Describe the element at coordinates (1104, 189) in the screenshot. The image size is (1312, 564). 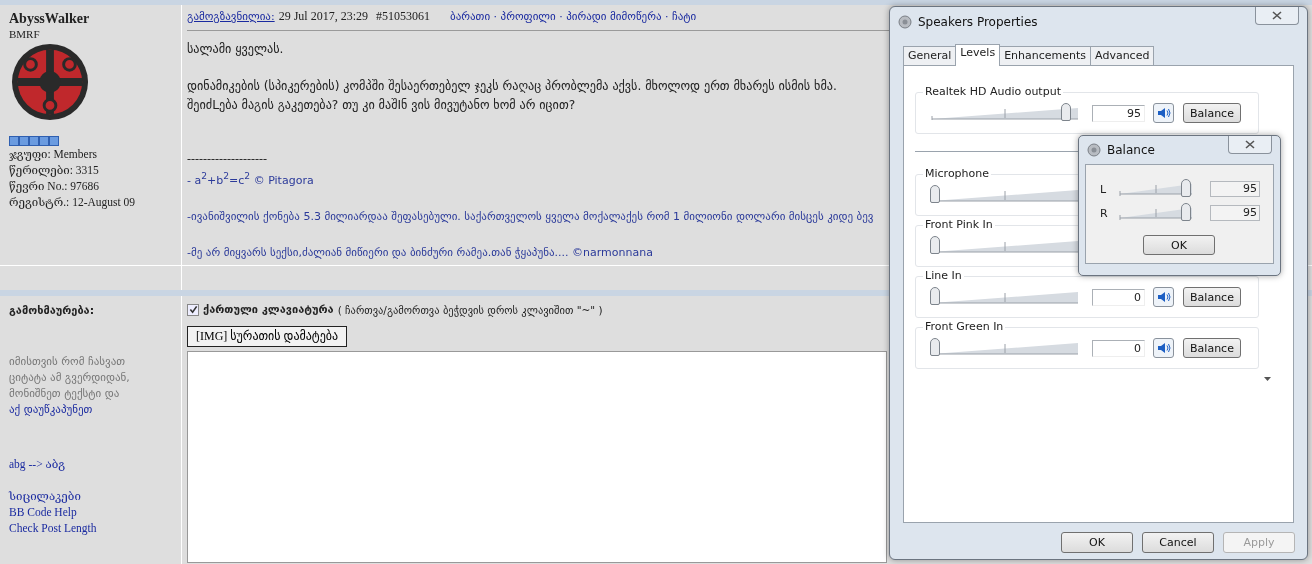
I see `channel-name: L` at that location.